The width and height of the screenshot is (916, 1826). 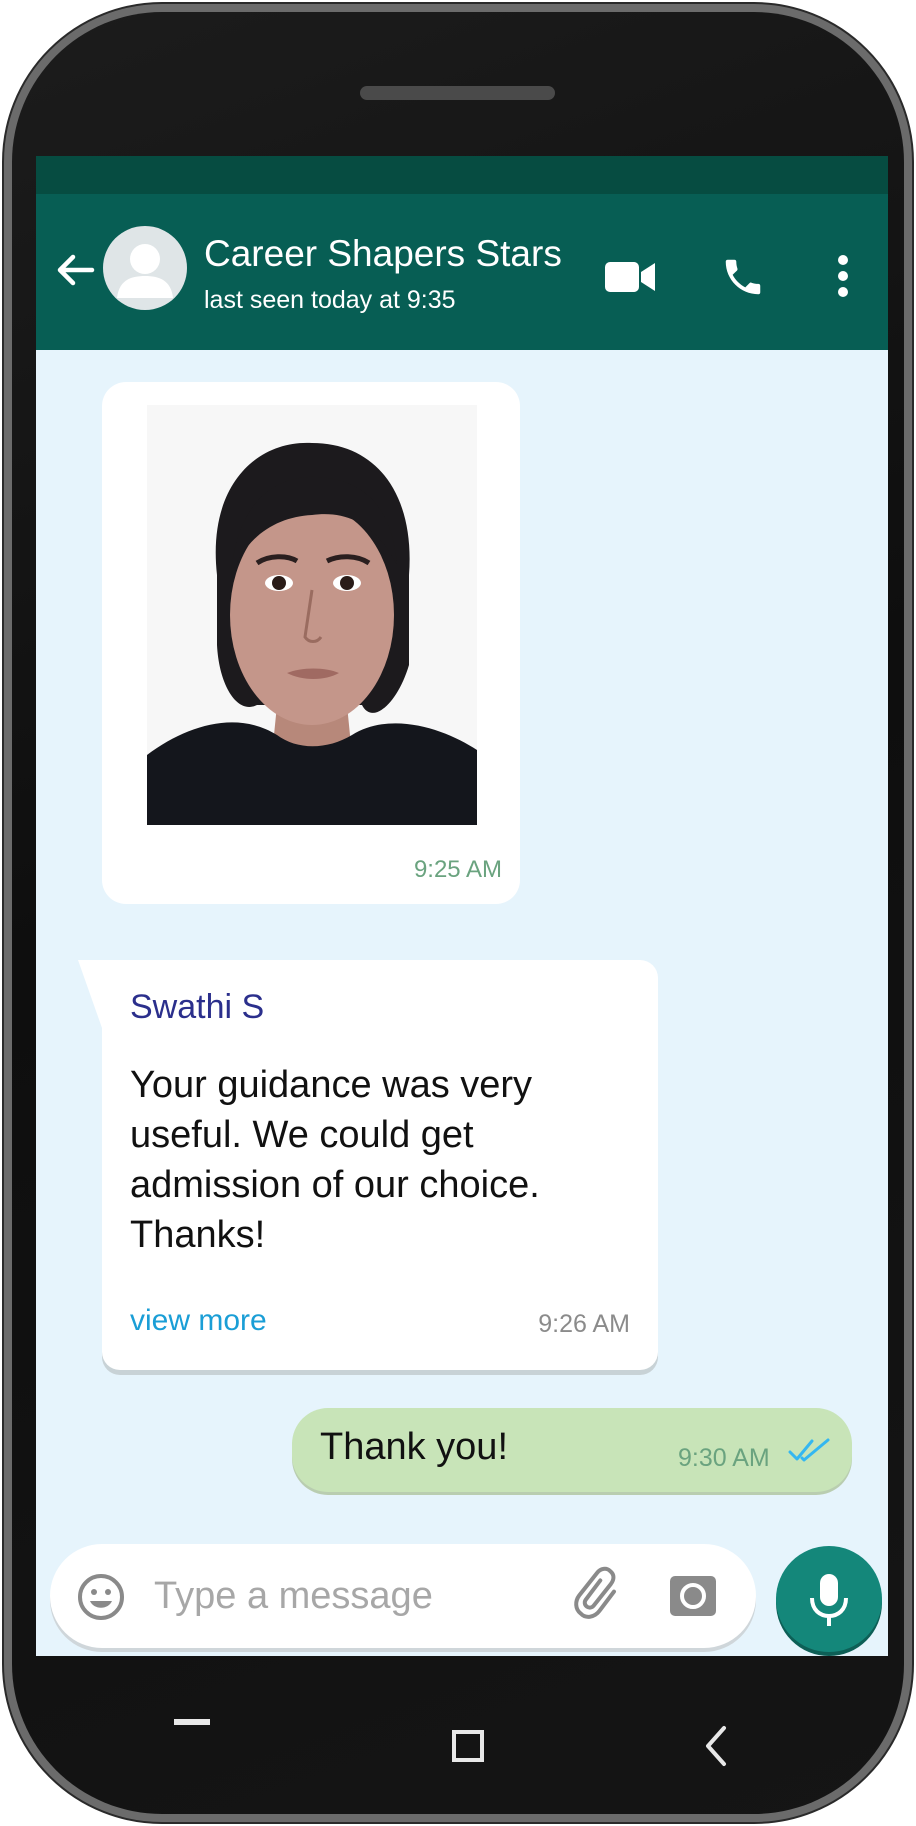 I want to click on video-camera-icon, so click(x=630, y=277).